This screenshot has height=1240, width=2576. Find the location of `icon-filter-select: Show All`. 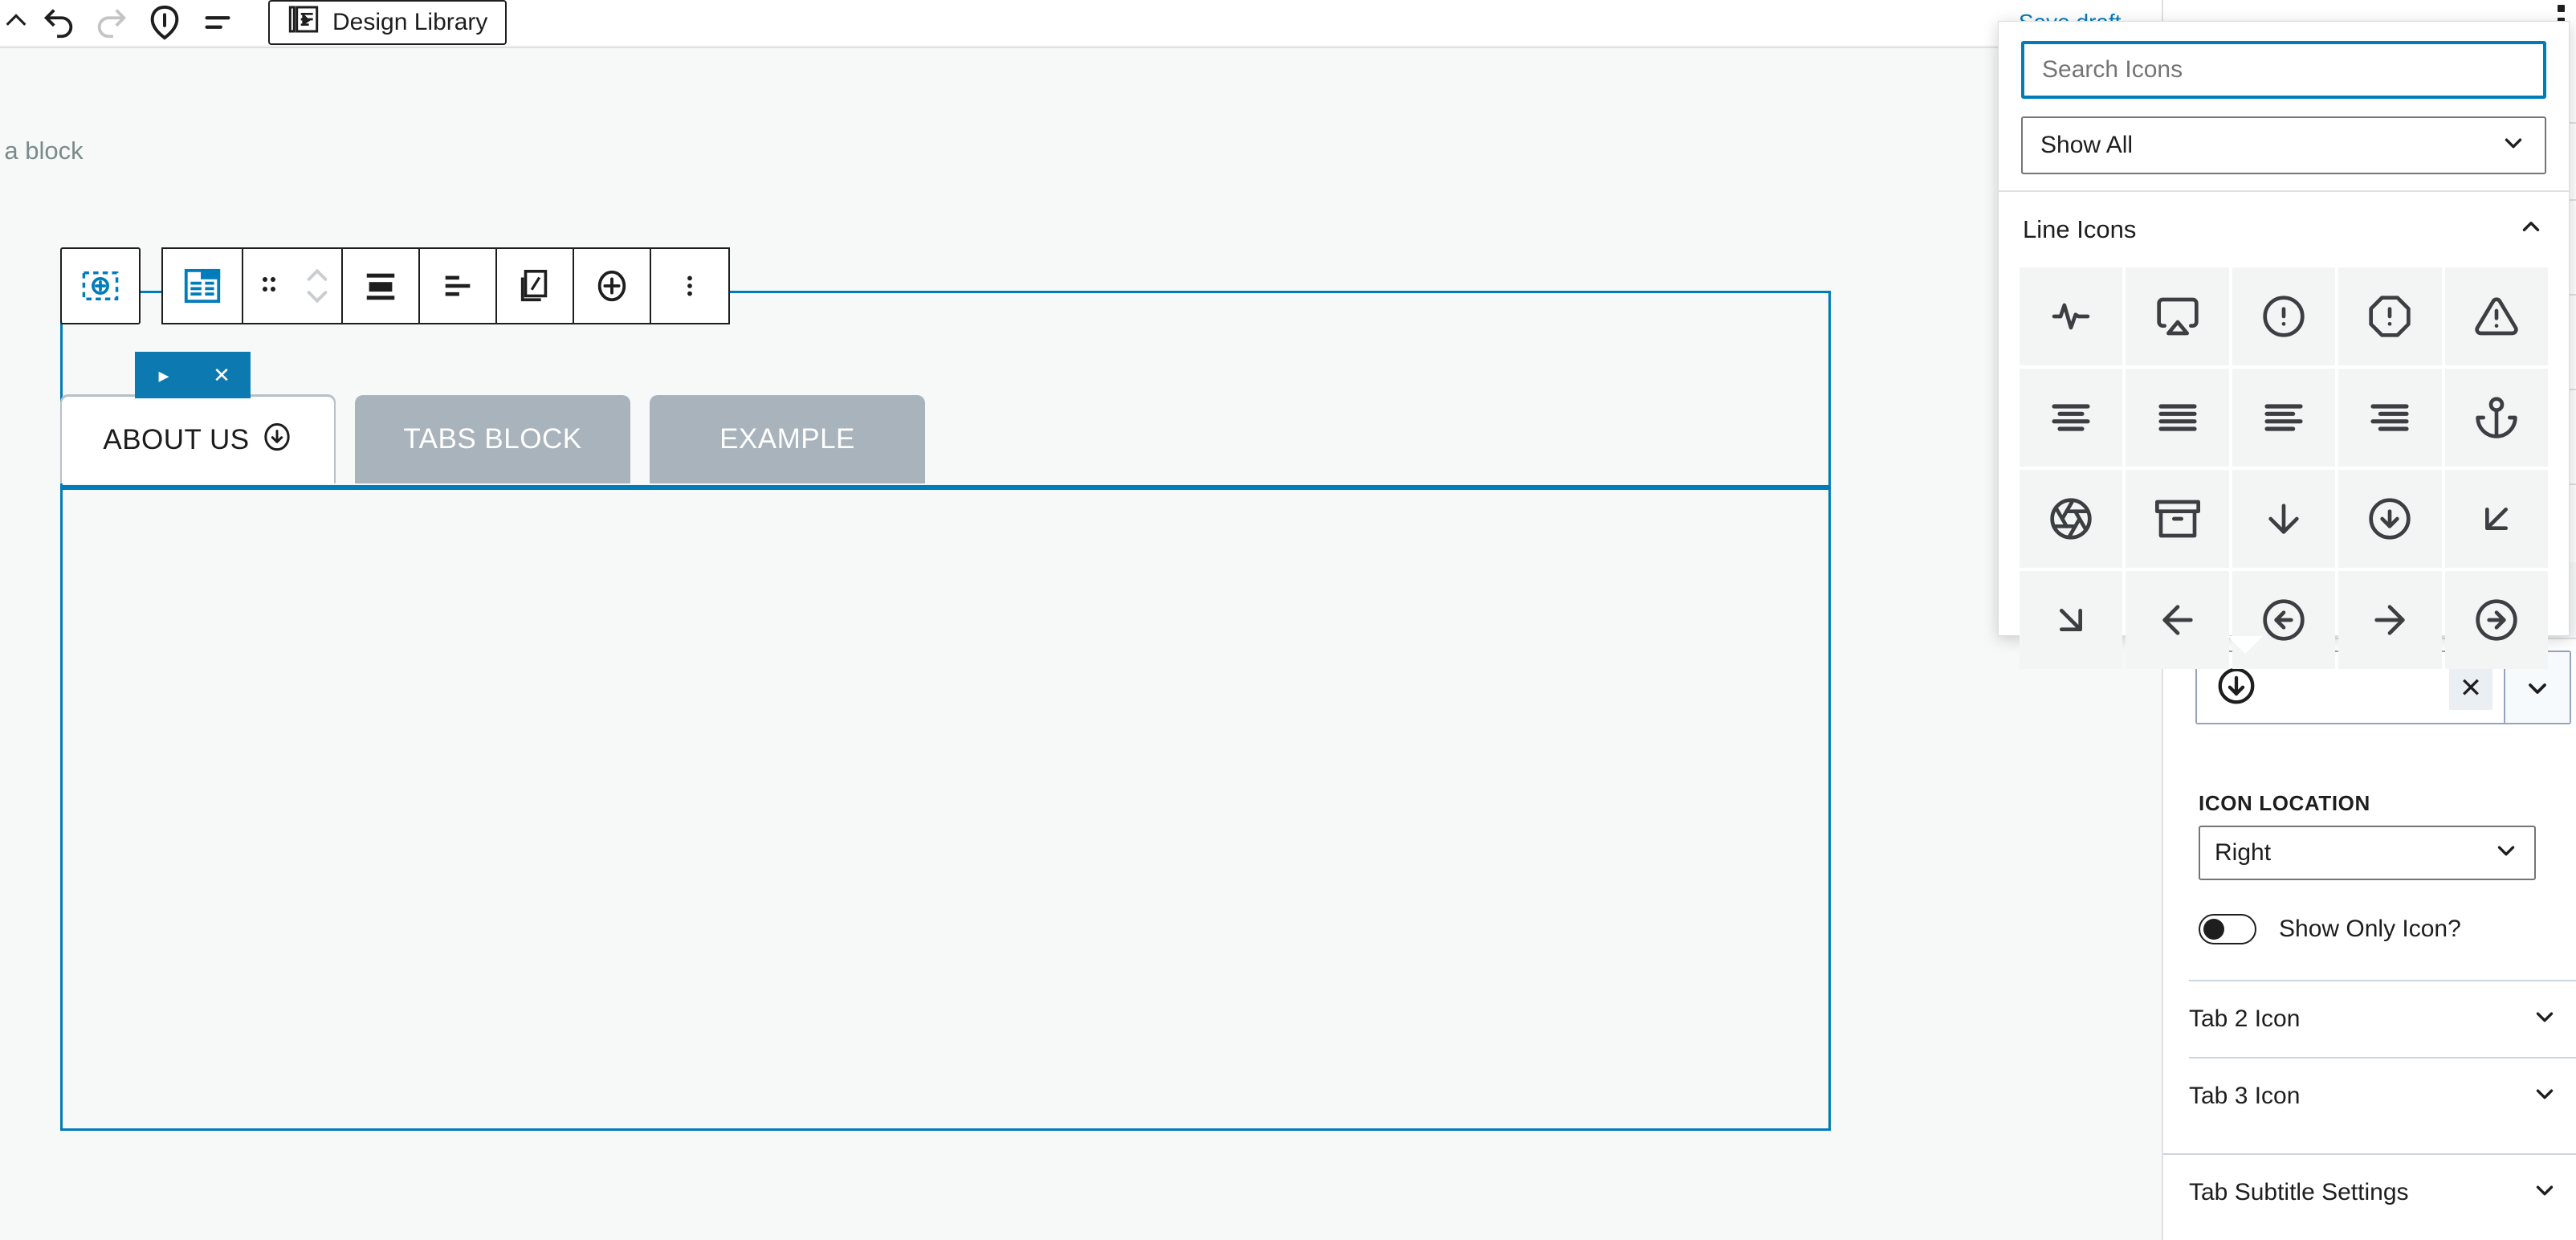

icon-filter-select: Show All is located at coordinates (2283, 145).